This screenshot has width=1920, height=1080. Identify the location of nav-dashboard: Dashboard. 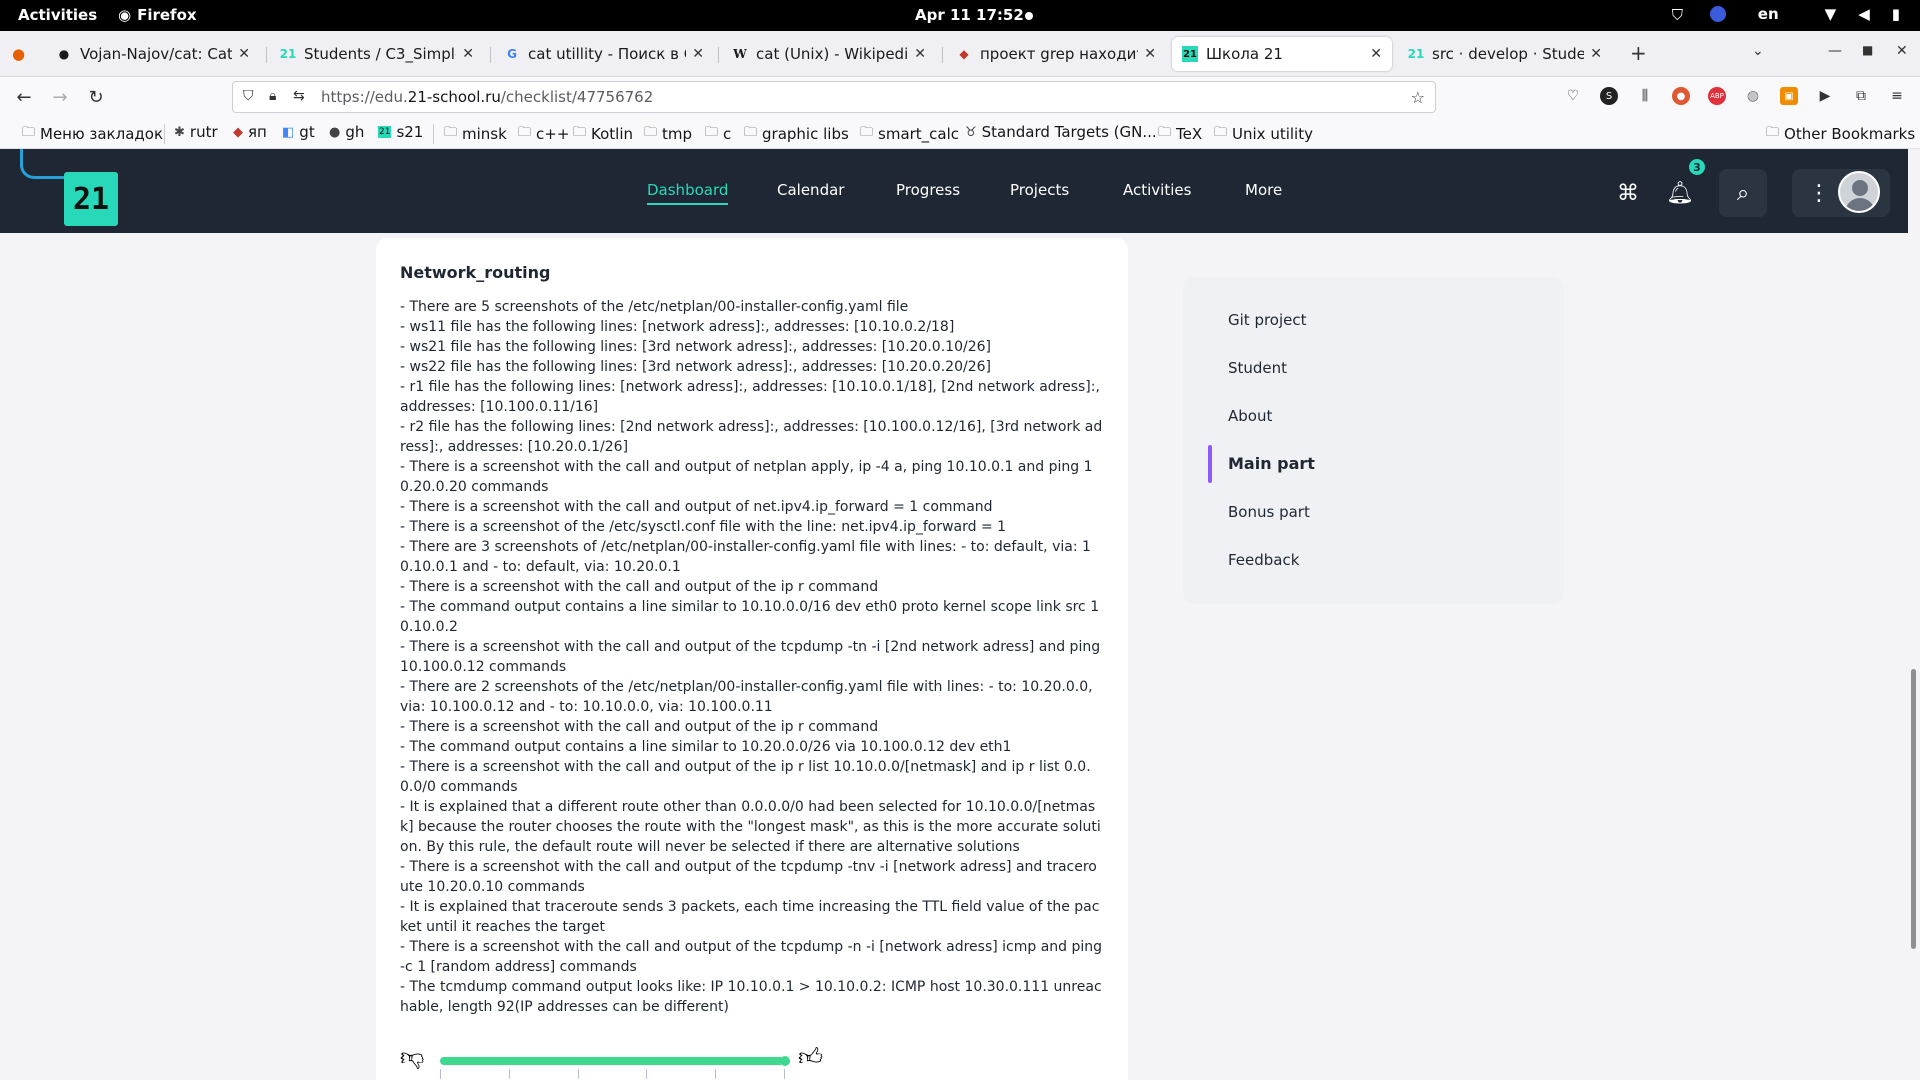
(688, 193).